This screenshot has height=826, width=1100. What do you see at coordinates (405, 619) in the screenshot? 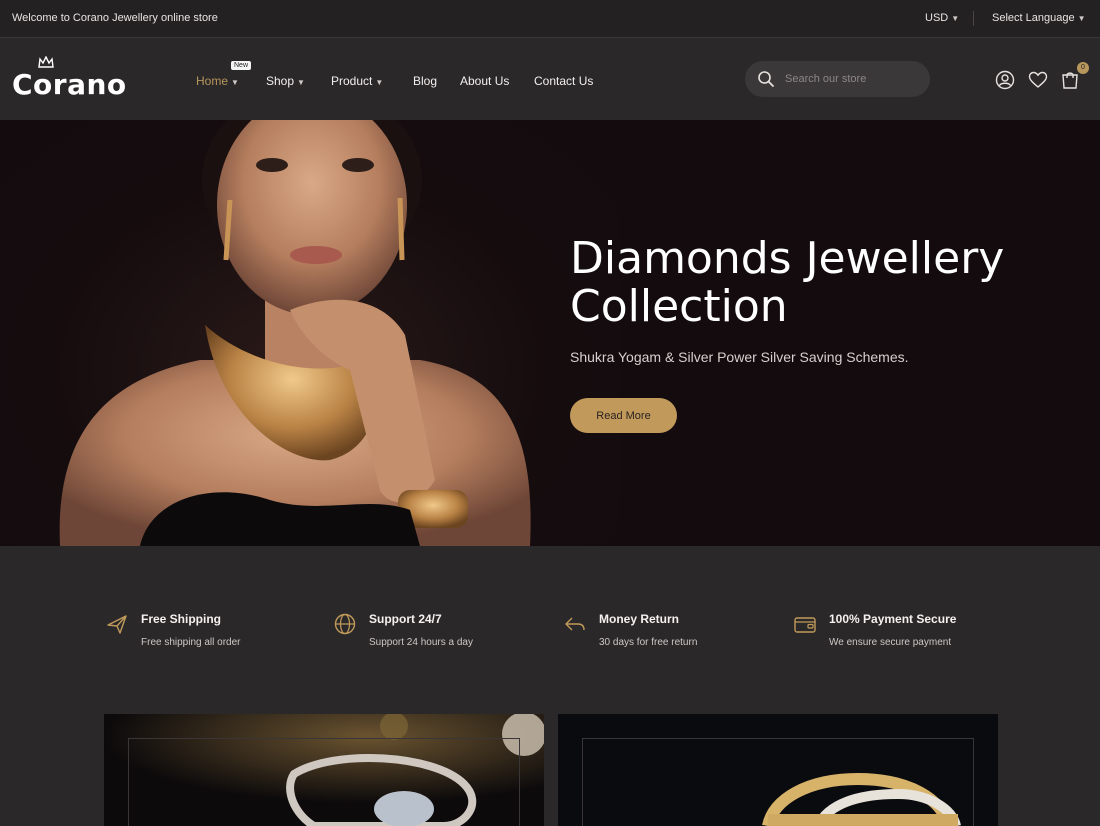
I see `feature-title: Support 24/7` at bounding box center [405, 619].